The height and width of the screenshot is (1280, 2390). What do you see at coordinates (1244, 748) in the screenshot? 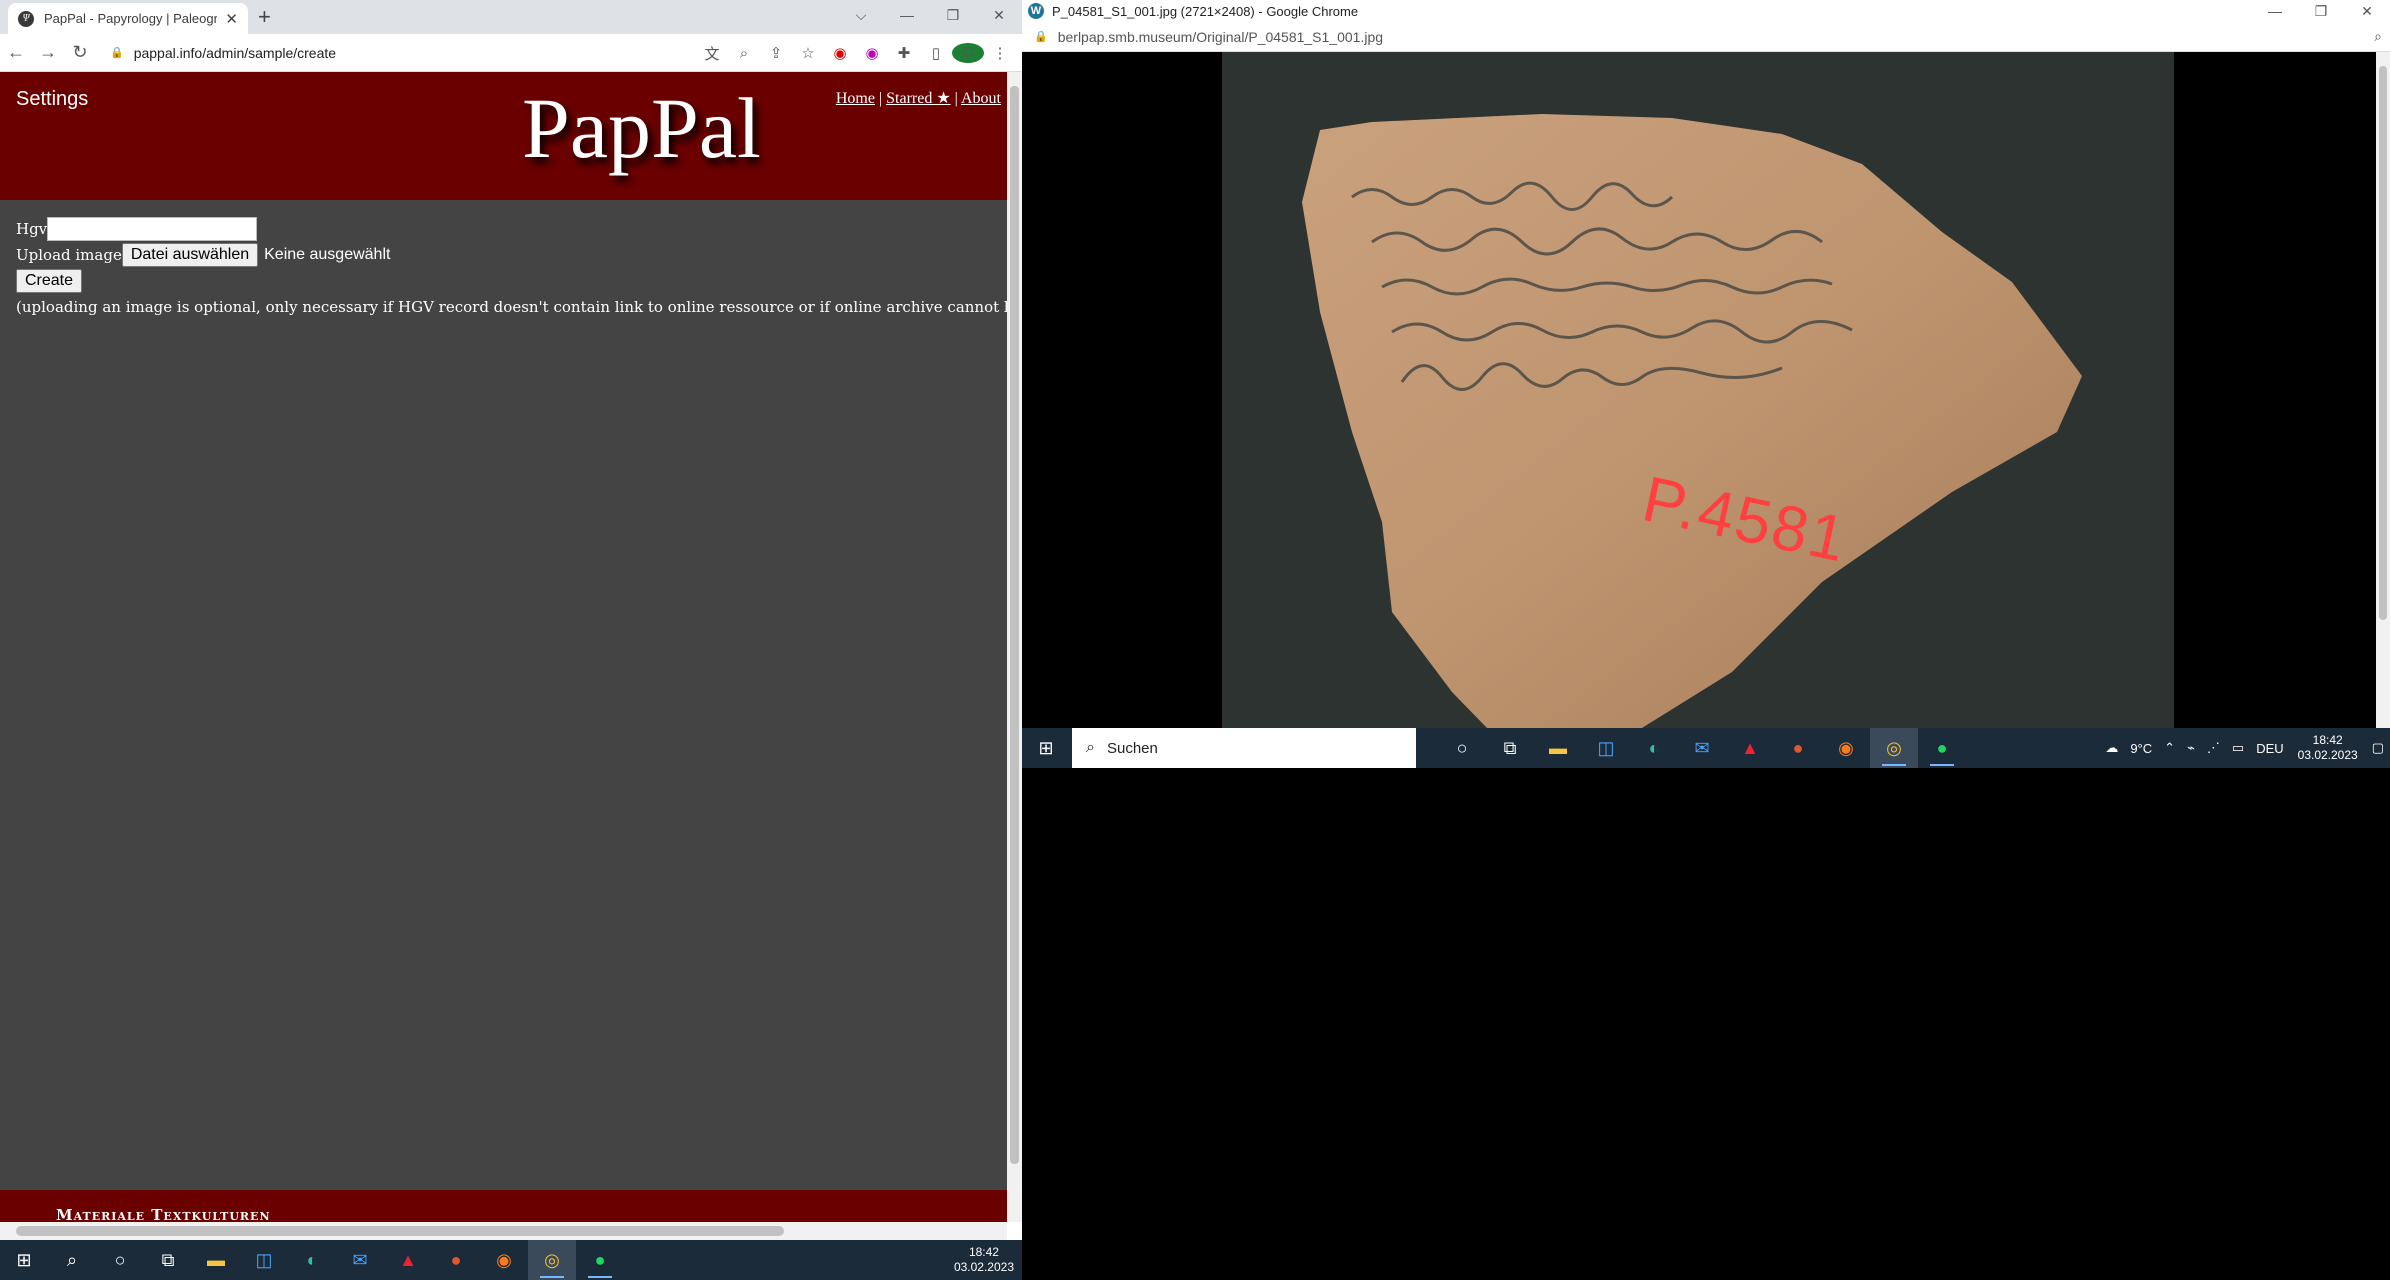
I see `taskbar-search: ⌕ Suchen` at bounding box center [1244, 748].